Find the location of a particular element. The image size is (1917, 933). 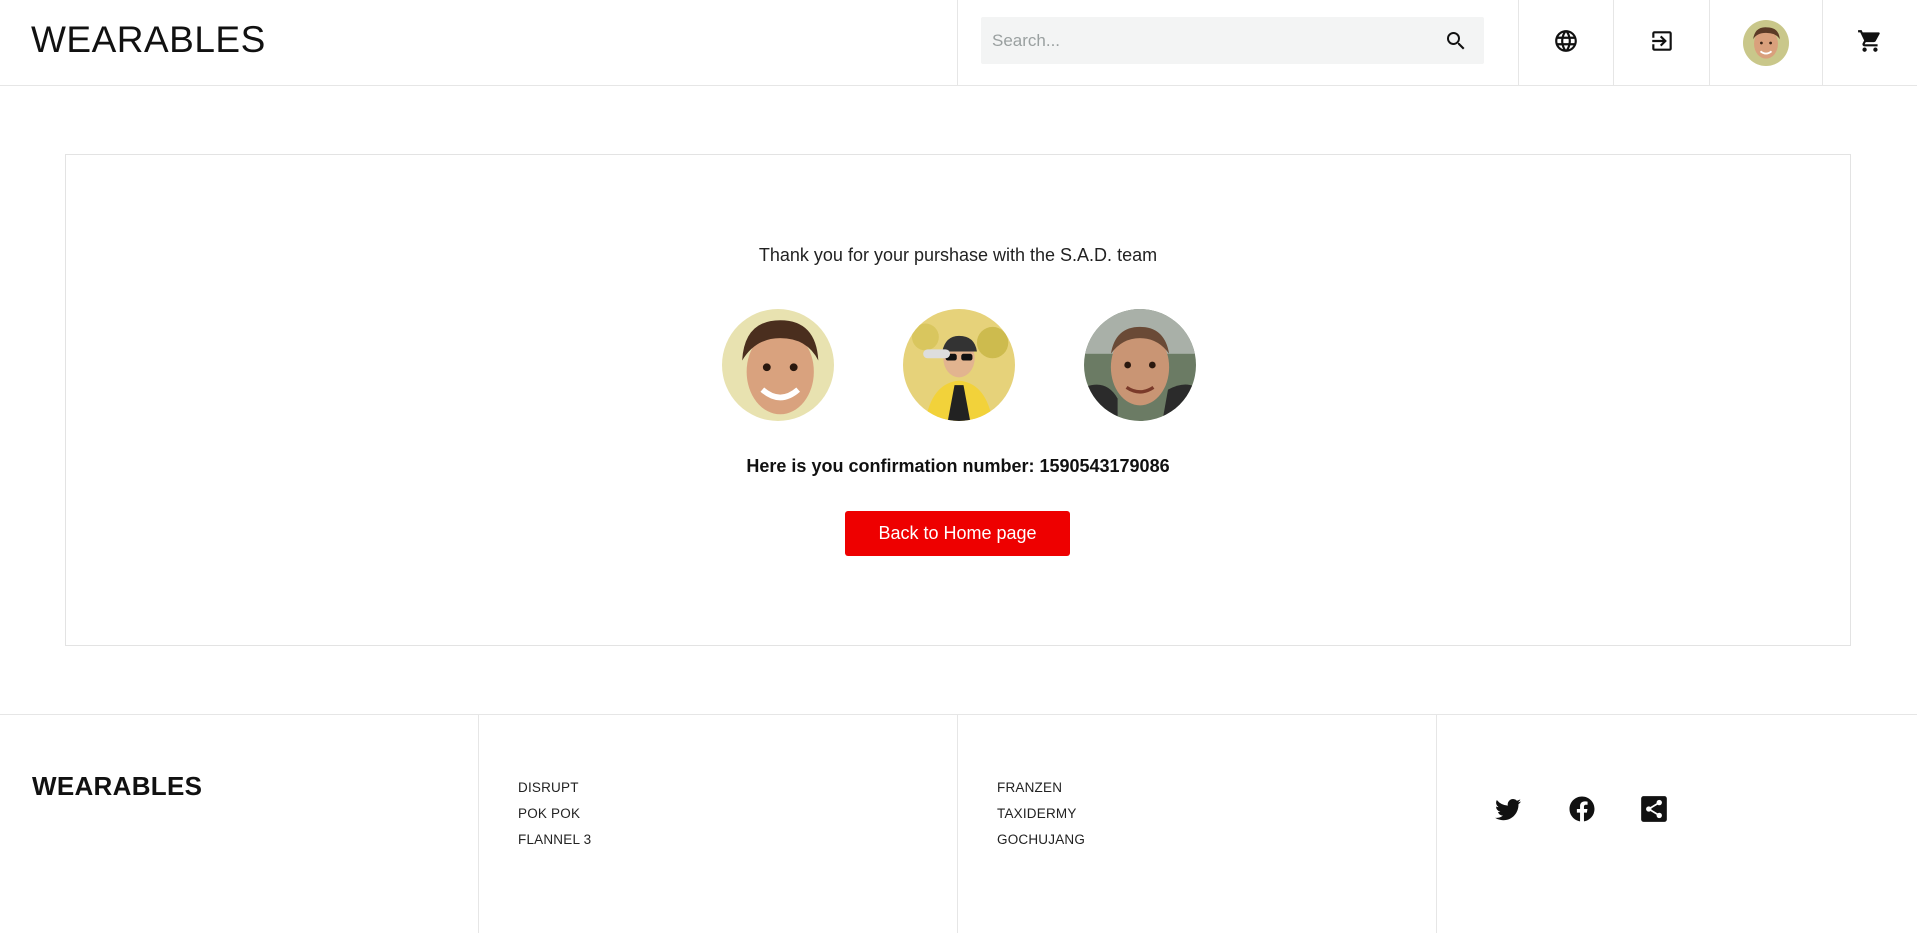

cart-icon is located at coordinates (1870, 43).